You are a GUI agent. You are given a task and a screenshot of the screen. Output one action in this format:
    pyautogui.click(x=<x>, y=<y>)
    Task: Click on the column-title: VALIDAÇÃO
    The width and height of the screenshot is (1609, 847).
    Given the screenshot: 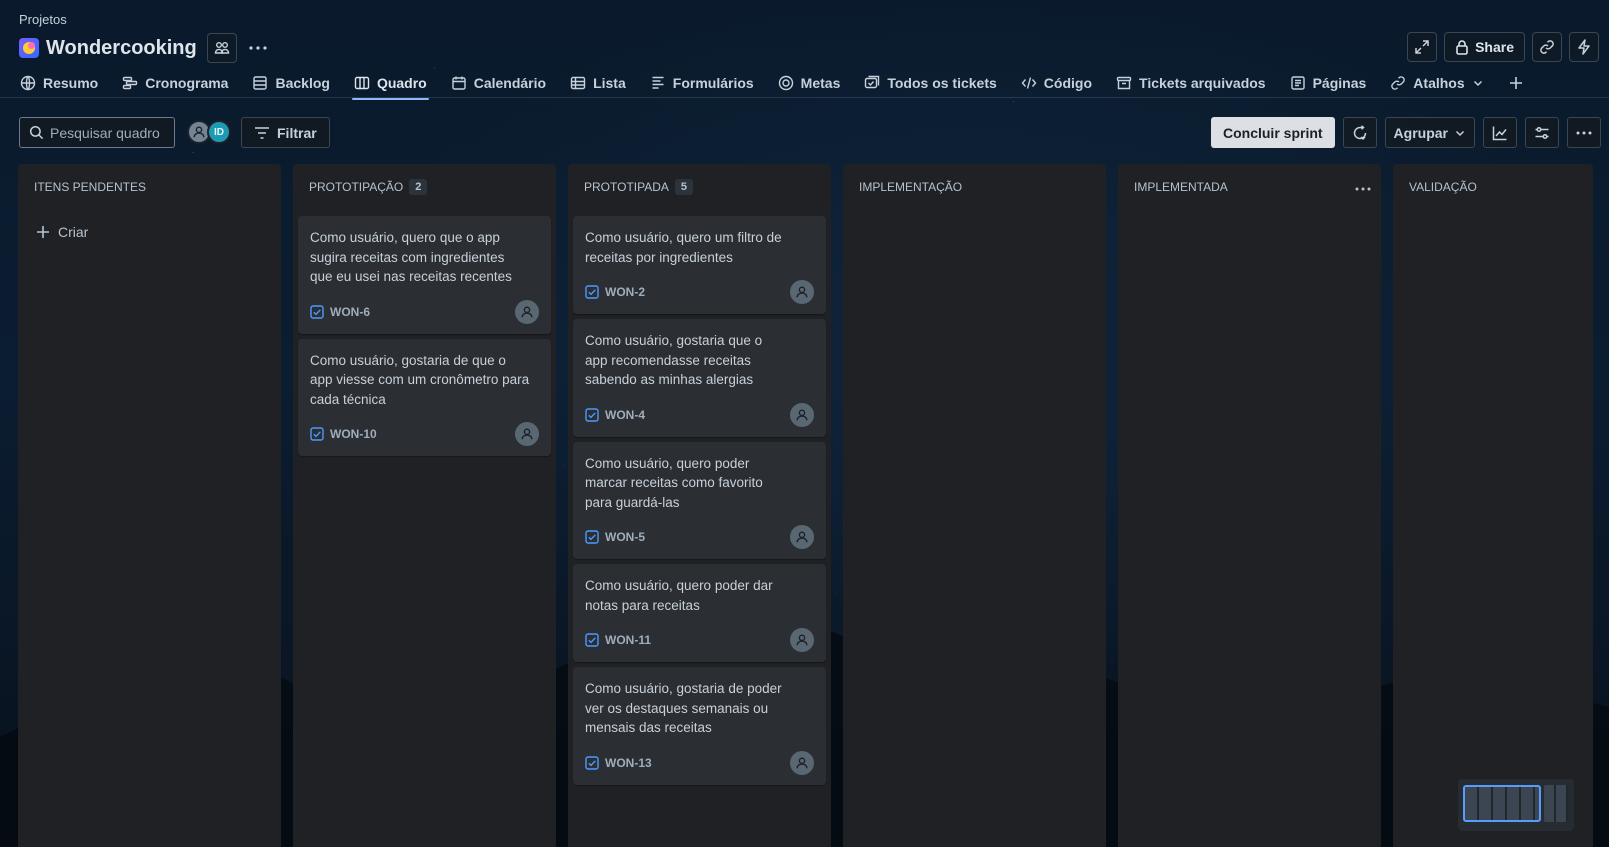 What is the action you would take?
    pyautogui.click(x=1443, y=187)
    